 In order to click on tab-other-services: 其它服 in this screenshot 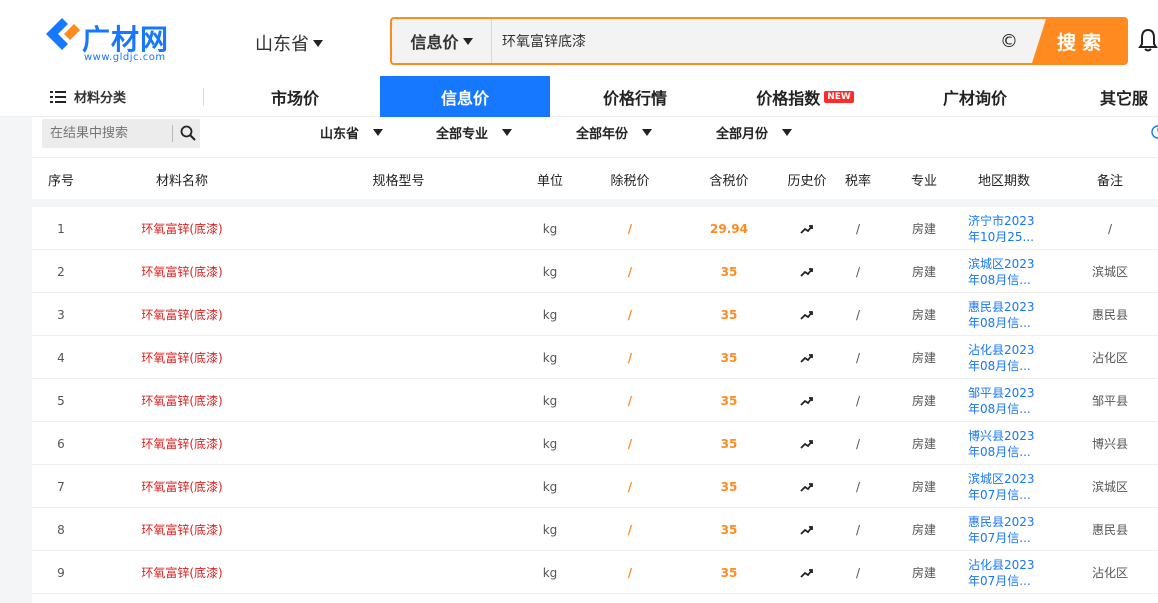, I will do `click(1129, 96)`.